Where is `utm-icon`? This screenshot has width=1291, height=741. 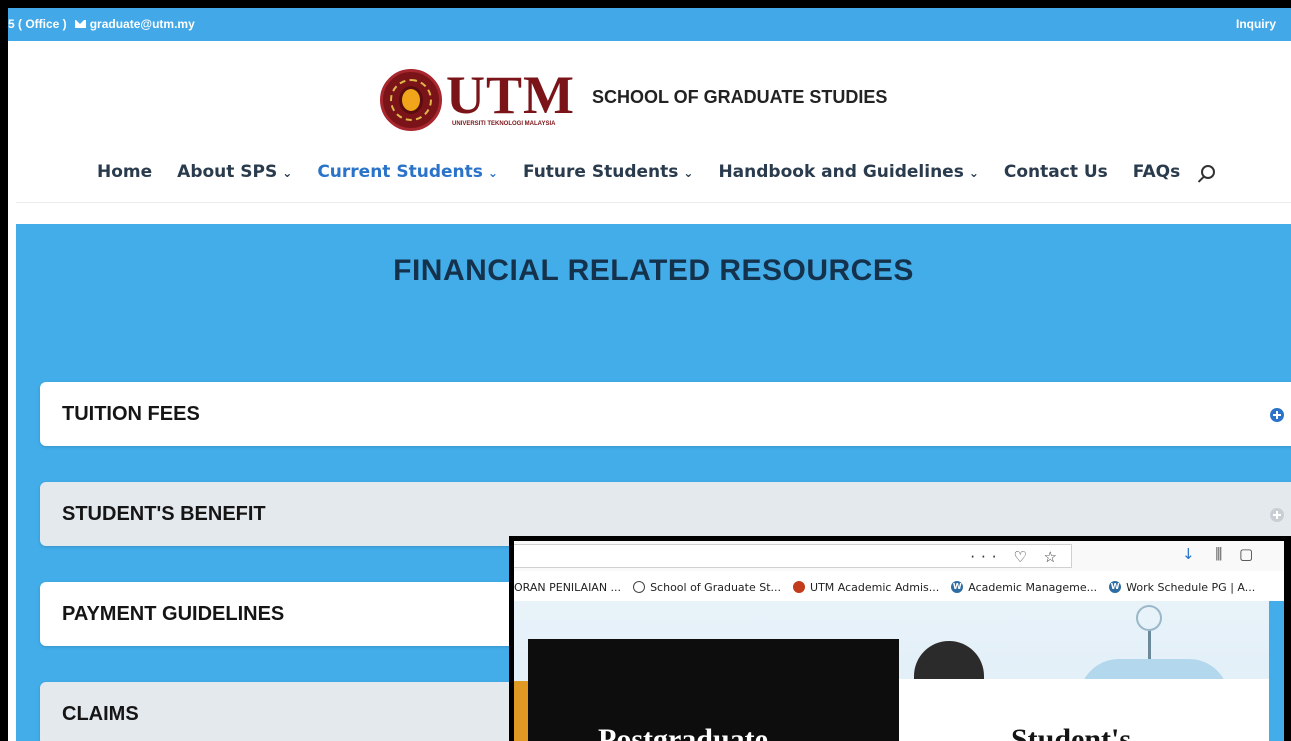
utm-icon is located at coordinates (799, 587).